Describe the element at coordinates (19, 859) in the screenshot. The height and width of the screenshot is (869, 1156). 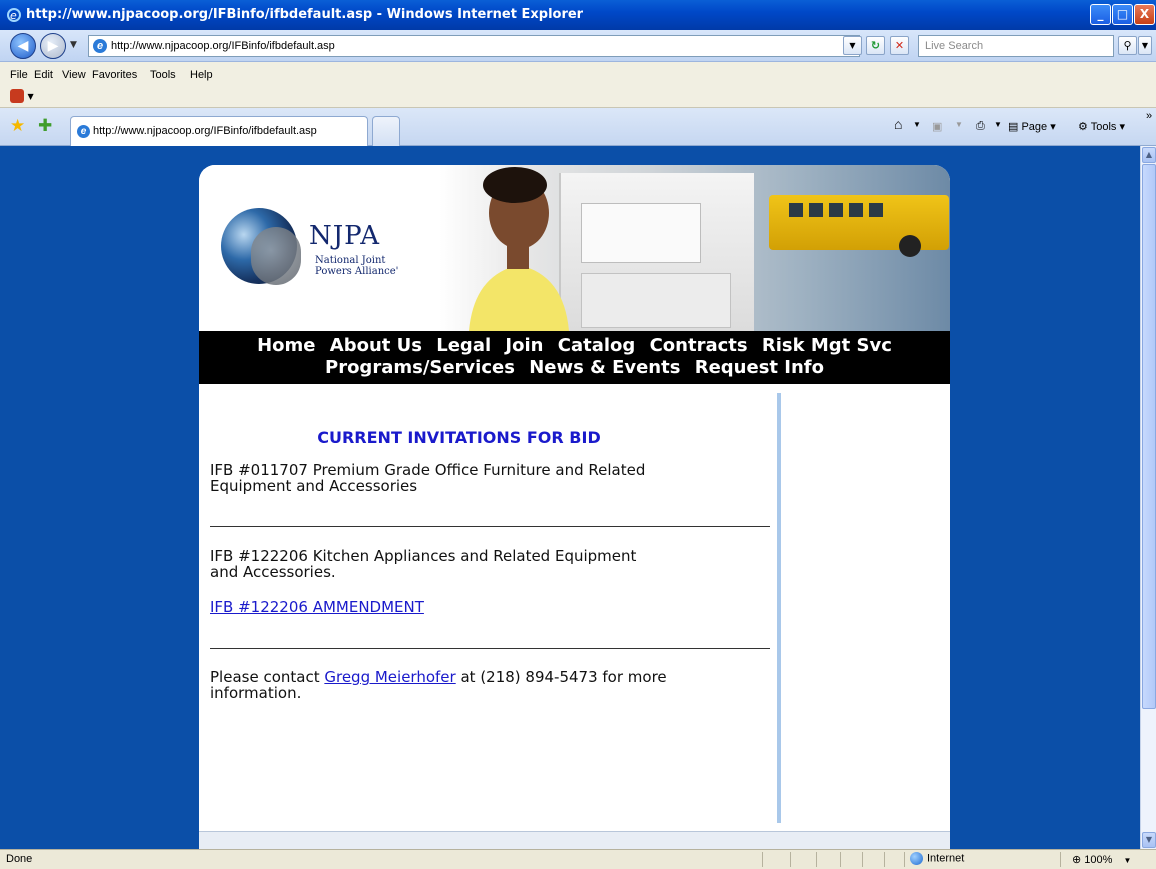
I see `status-text: Done` at that location.